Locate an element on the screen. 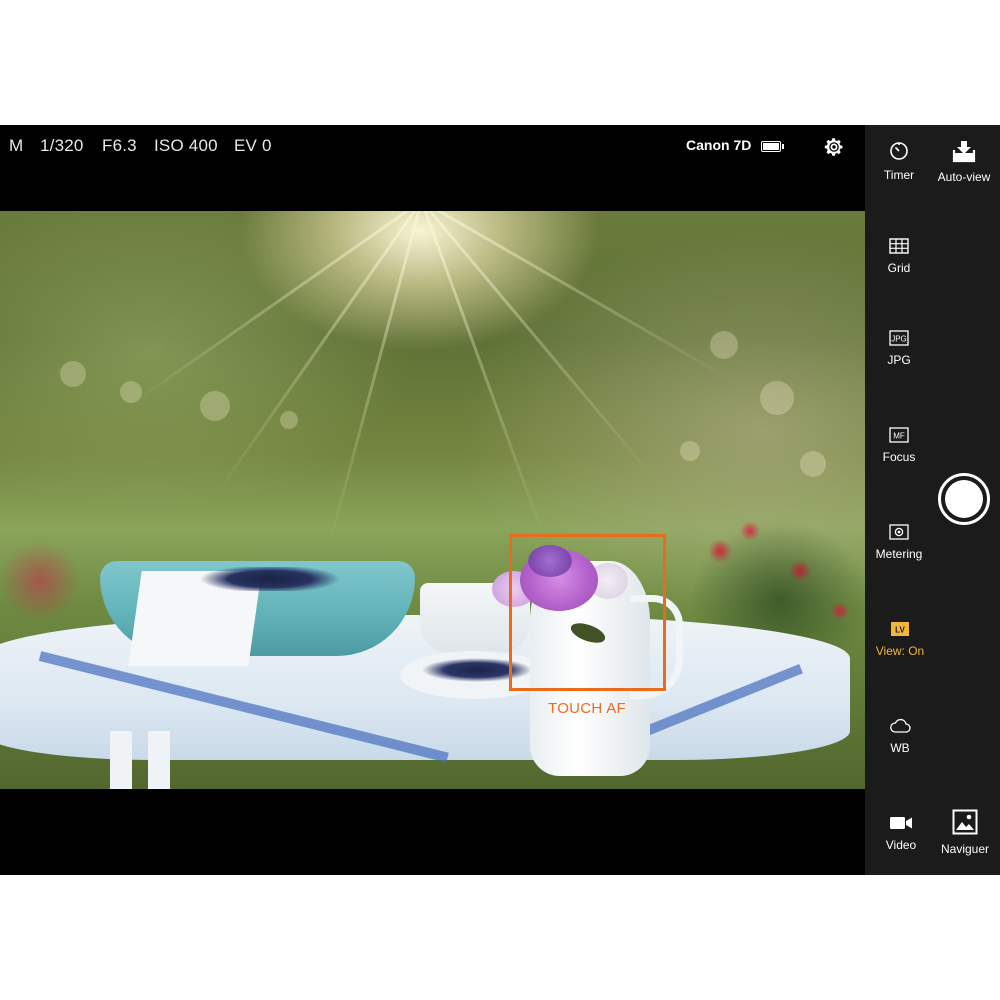 The width and height of the screenshot is (1000, 1000). liveview-icon: LV is located at coordinates (900, 629).